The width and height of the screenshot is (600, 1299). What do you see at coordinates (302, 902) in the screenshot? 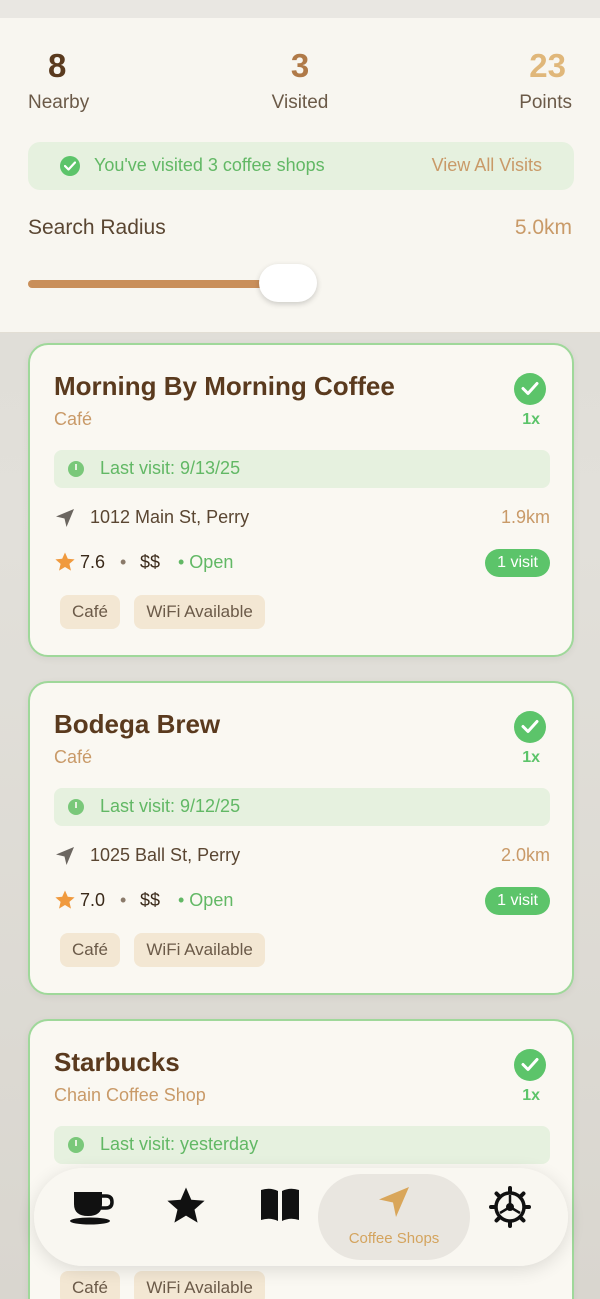
I see `info-row: 7.0 • $$ • Open 1 visit` at bounding box center [302, 902].